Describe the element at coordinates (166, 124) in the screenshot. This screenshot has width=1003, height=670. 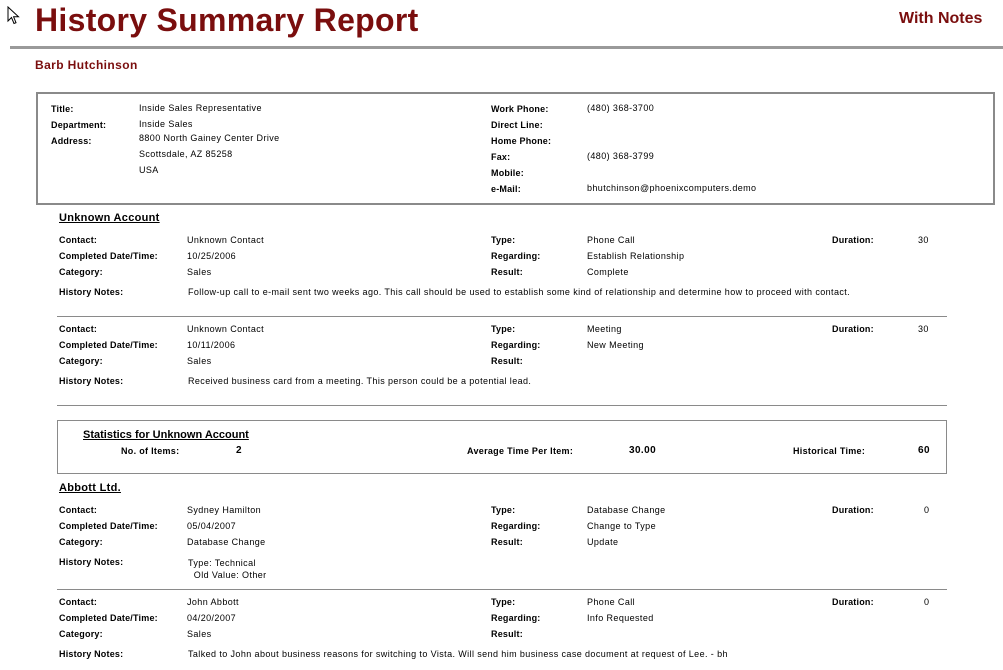
I see `department-value: Inside Sales` at that location.